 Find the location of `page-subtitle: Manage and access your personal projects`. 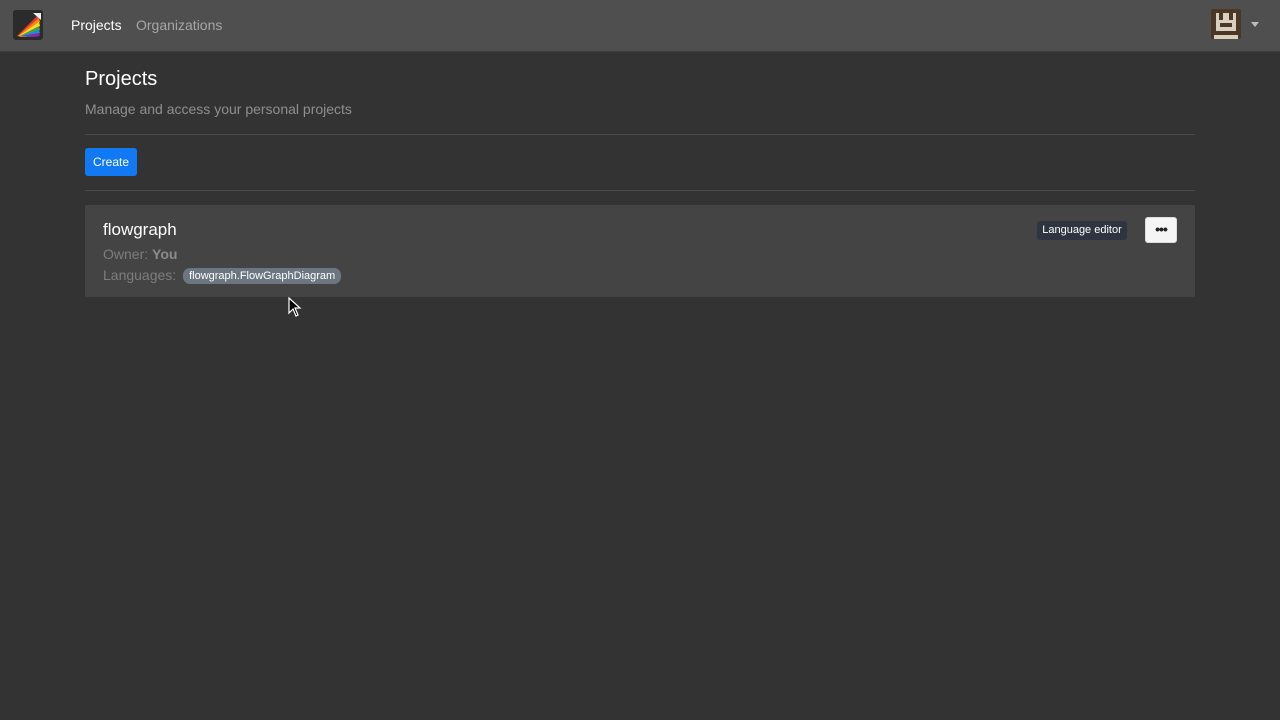

page-subtitle: Manage and access your personal projects is located at coordinates (218, 109).